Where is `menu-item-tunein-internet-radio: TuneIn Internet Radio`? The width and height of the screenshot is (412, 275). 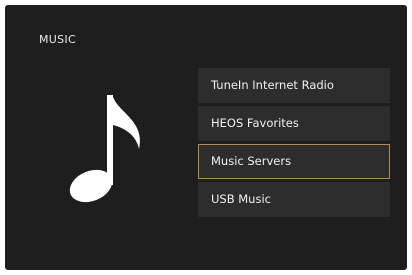 menu-item-tunein-internet-radio: TuneIn Internet Radio is located at coordinates (294, 85).